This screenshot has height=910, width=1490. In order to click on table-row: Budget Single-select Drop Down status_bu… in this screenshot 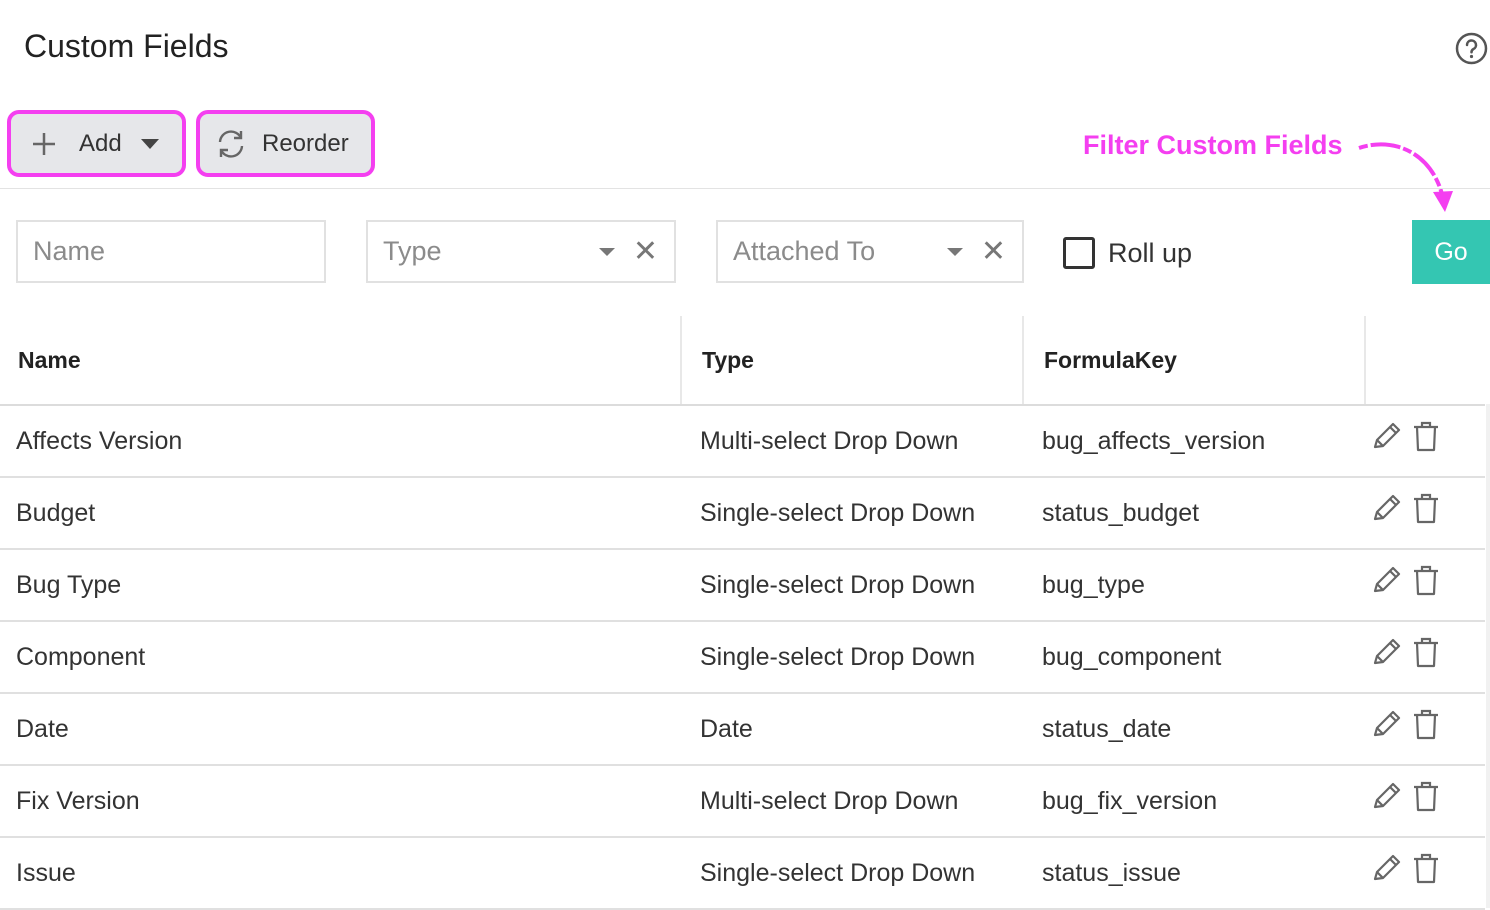, I will do `click(742, 514)`.